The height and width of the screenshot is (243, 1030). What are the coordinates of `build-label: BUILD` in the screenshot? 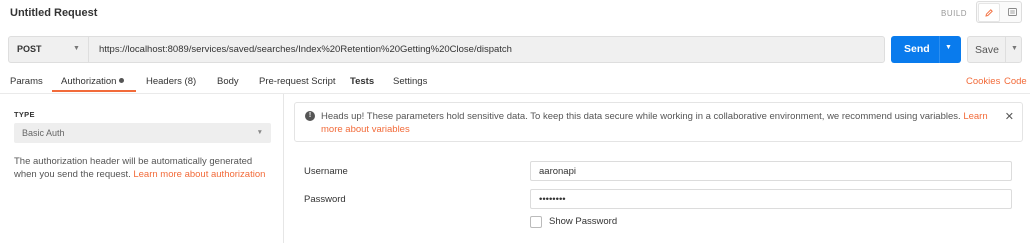 It's located at (954, 13).